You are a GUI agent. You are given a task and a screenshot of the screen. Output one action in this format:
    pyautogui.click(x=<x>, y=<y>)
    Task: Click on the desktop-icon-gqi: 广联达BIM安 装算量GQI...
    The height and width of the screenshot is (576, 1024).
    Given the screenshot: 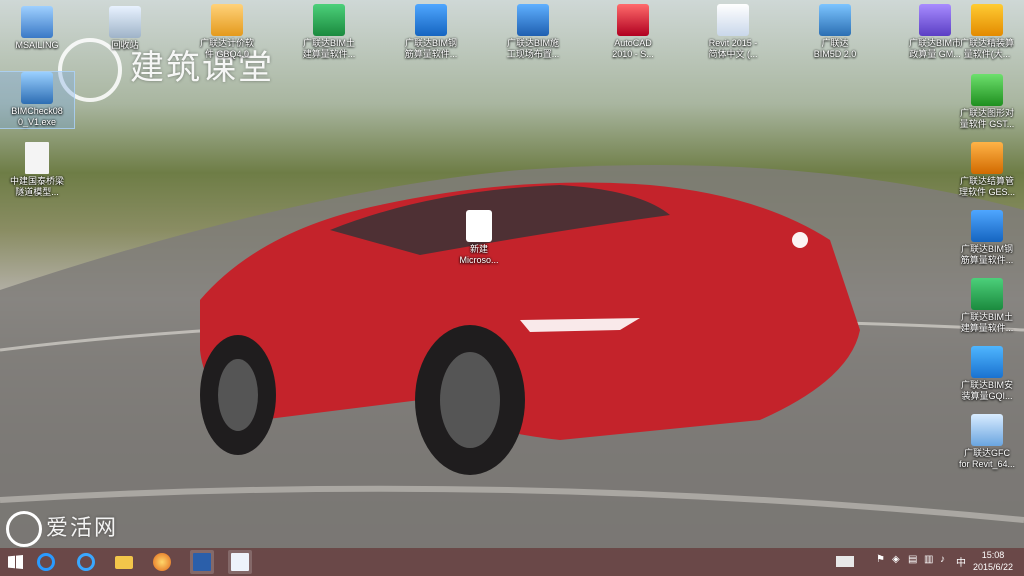 What is the action you would take?
    pyautogui.click(x=987, y=374)
    